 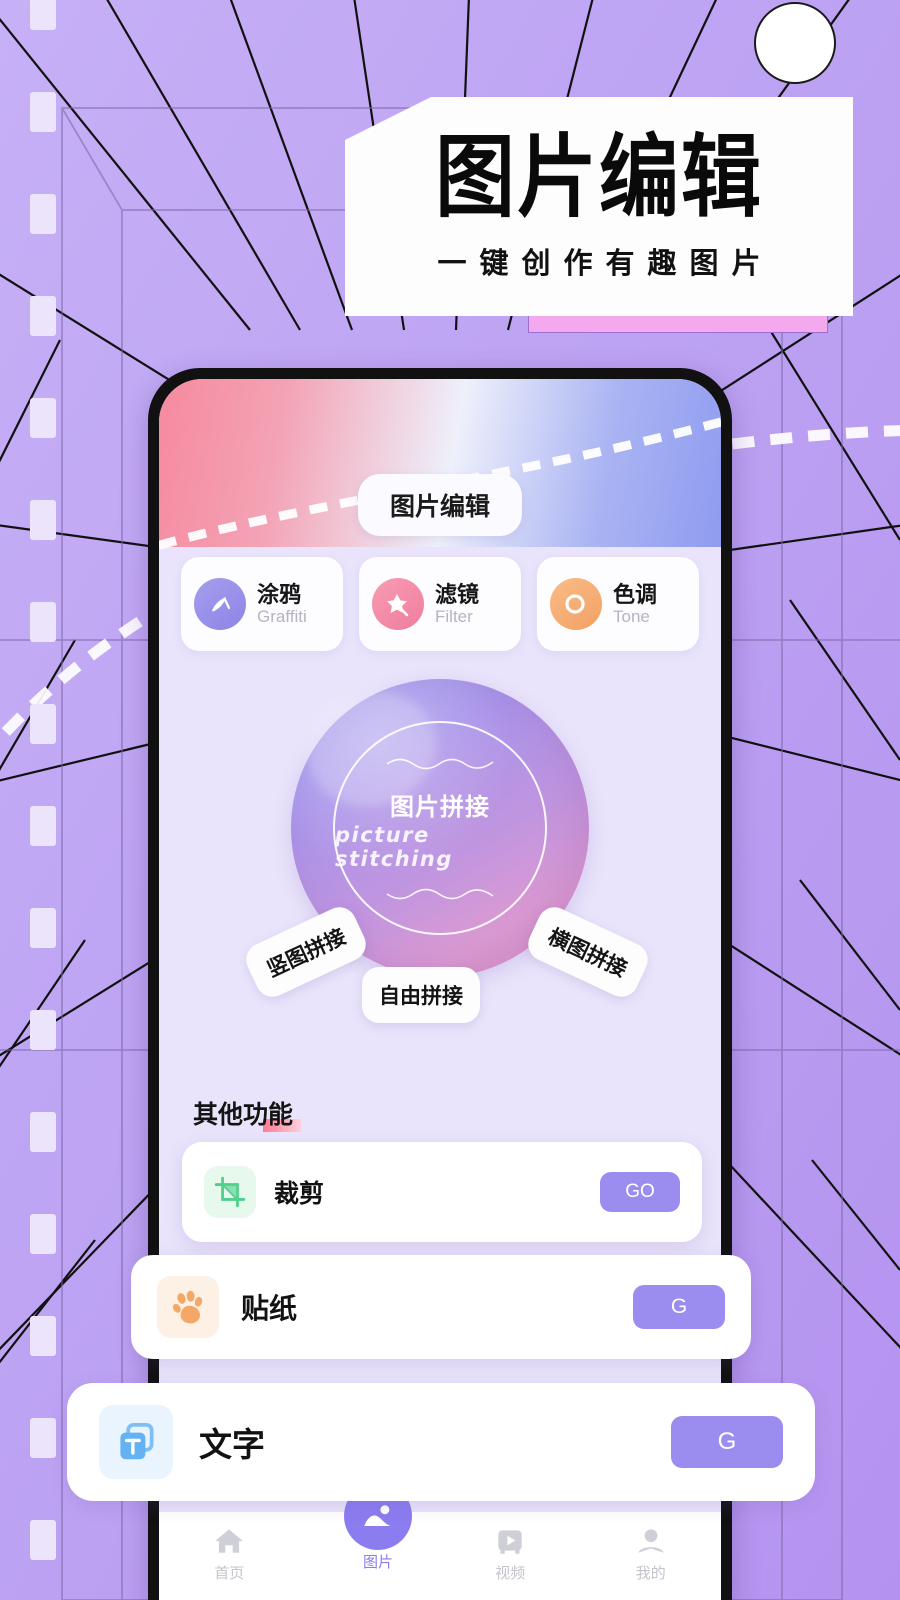 What do you see at coordinates (282, 616) in the screenshot?
I see `feature-label-en: Graffiti` at bounding box center [282, 616].